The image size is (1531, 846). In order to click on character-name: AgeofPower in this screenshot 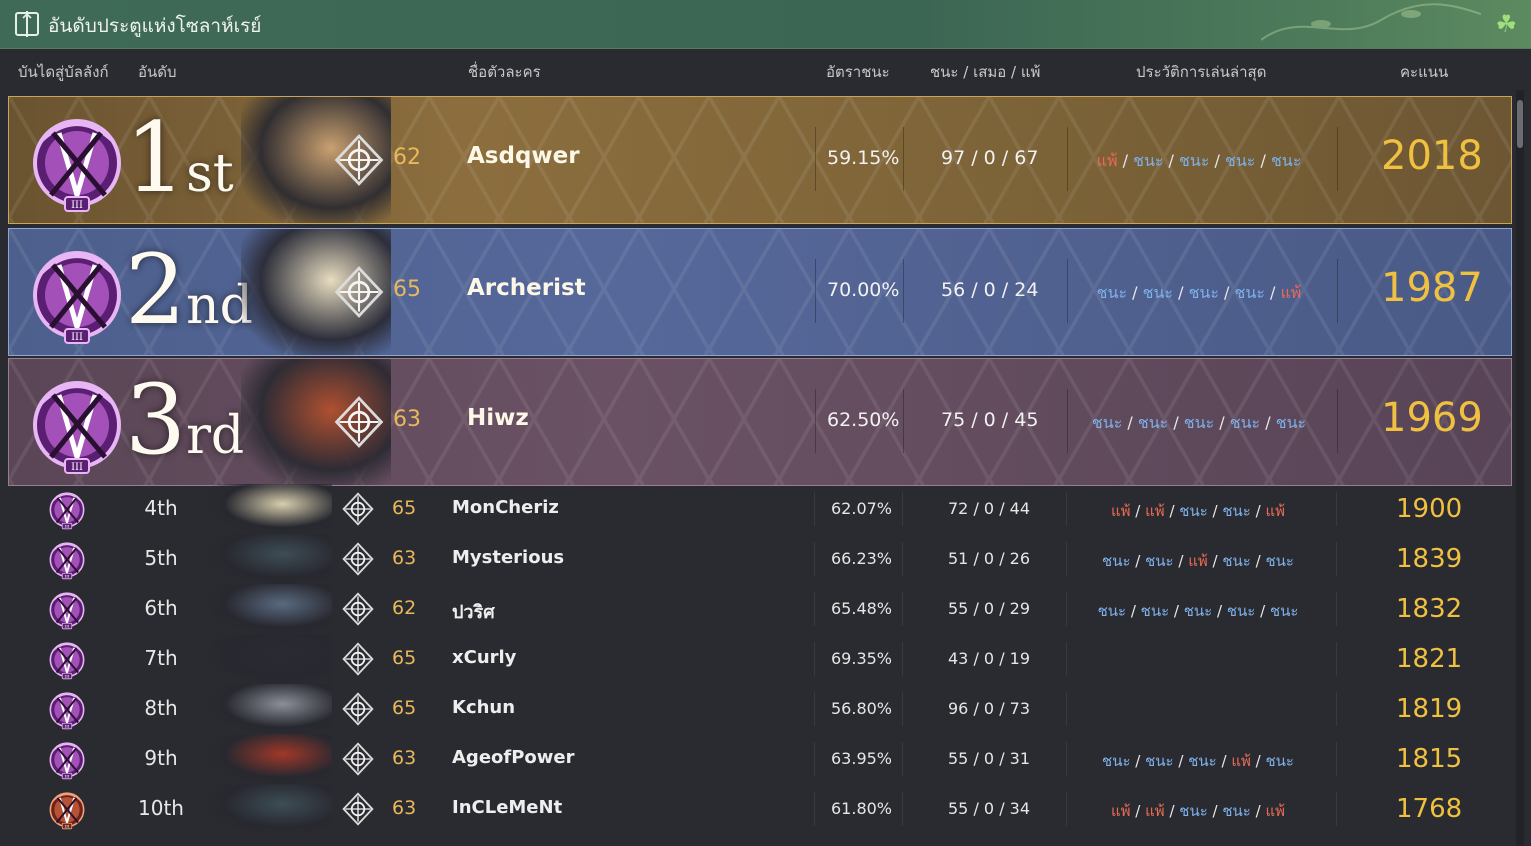, I will do `click(513, 757)`.